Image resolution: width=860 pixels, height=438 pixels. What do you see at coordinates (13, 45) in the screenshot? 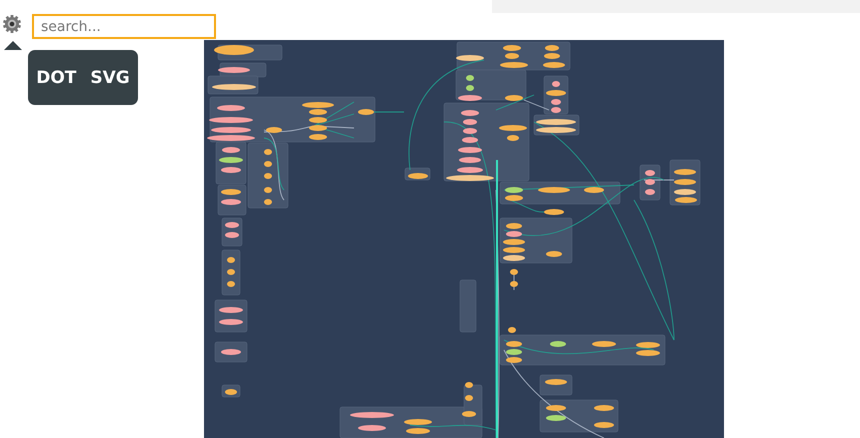
I see `caret-icon` at bounding box center [13, 45].